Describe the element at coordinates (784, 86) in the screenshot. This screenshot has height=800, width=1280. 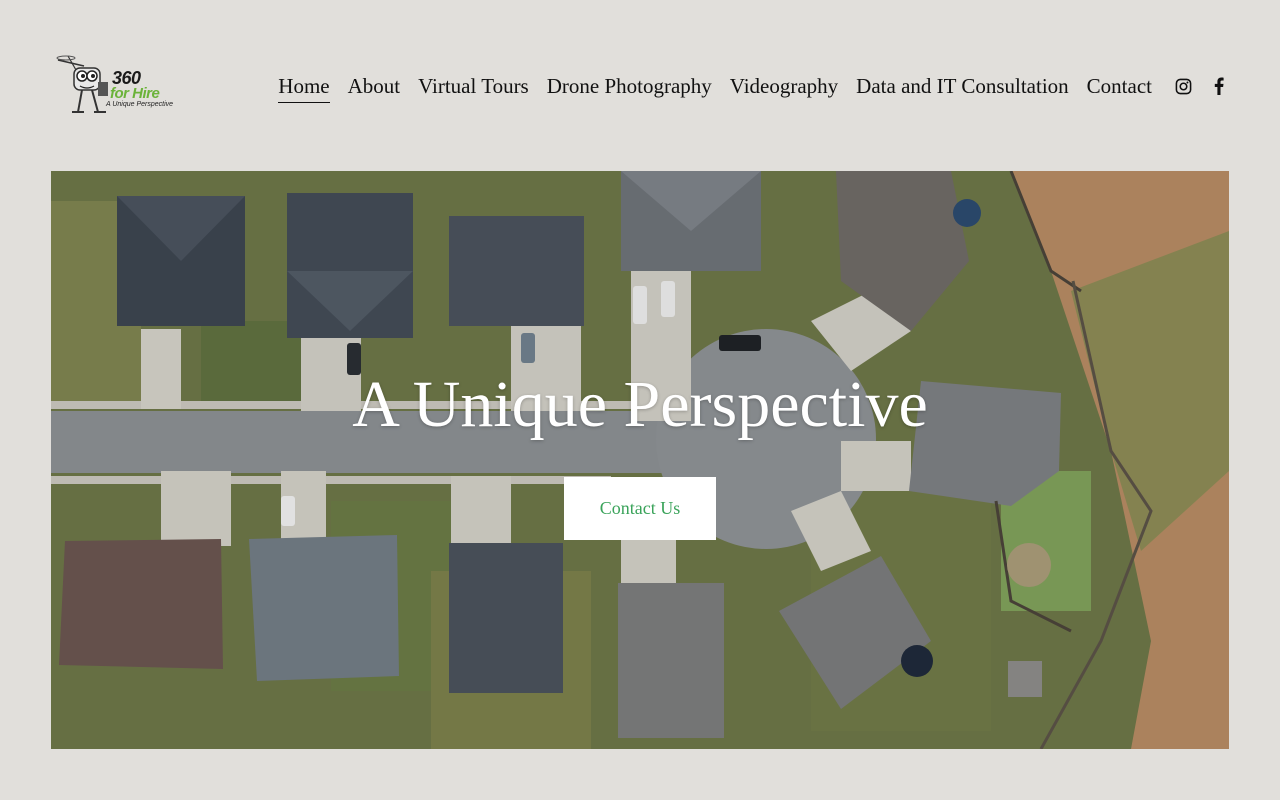
I see `nav-item-videography: Videography` at that location.